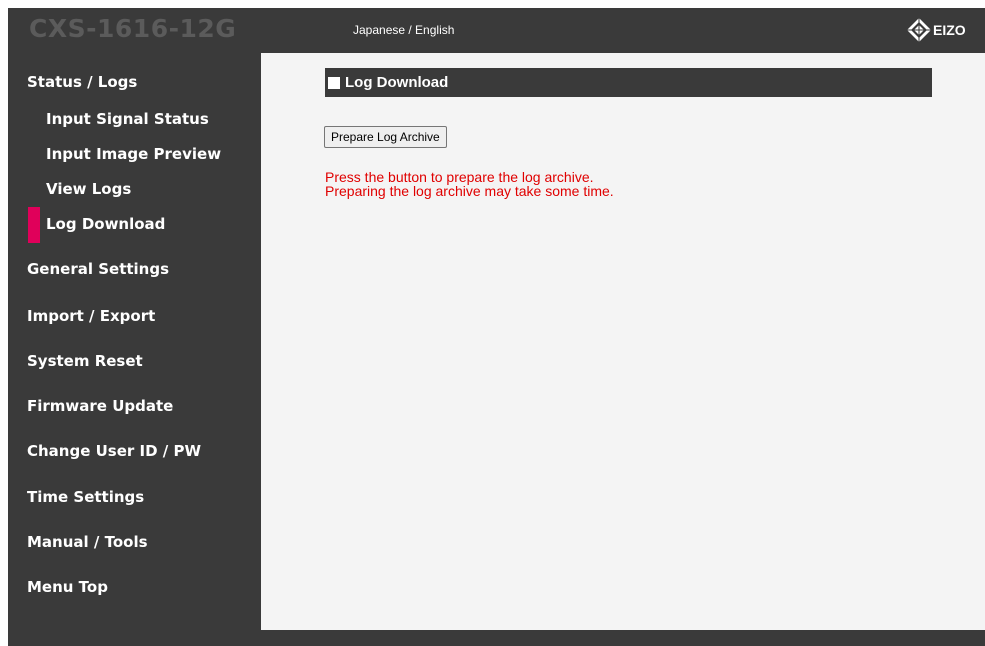 The image size is (985, 646). I want to click on sidebar-item-label: Firmware Update, so click(100, 406).